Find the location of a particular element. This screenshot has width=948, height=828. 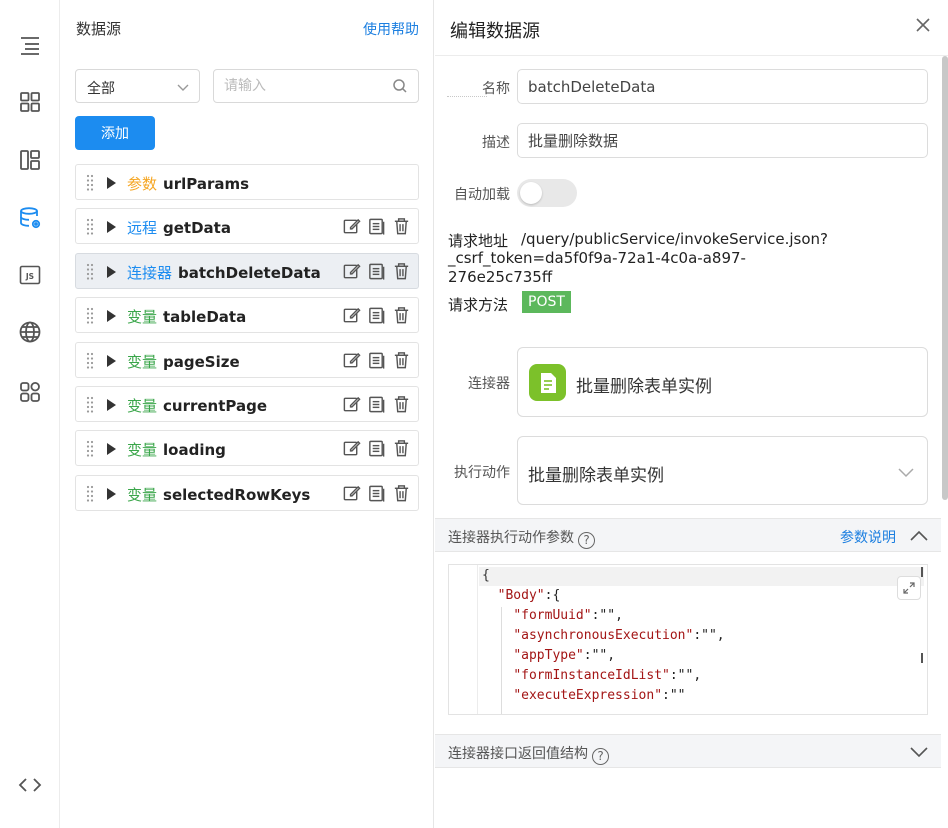

close-icon is located at coordinates (923, 25).